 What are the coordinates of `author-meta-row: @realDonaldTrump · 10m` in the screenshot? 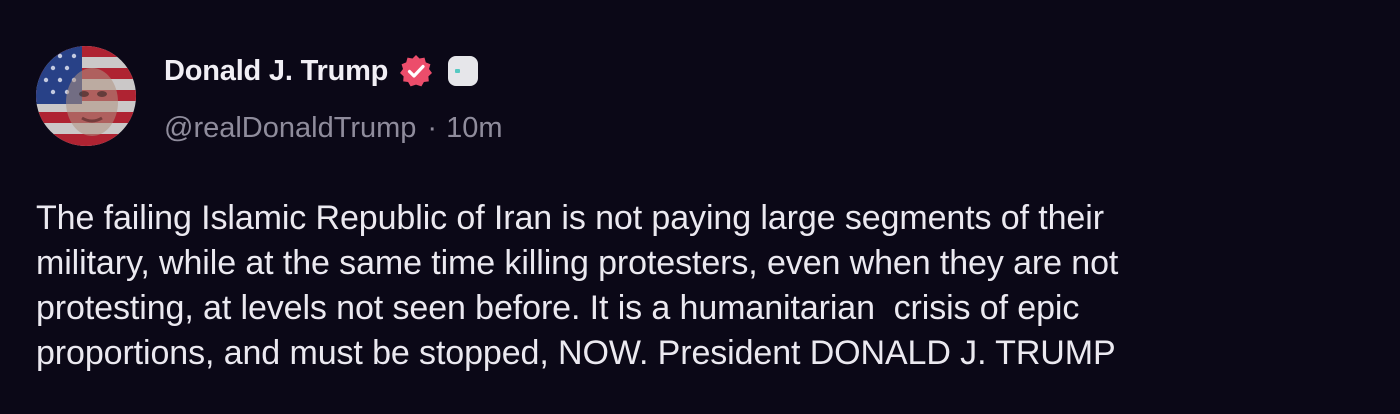 It's located at (333, 128).